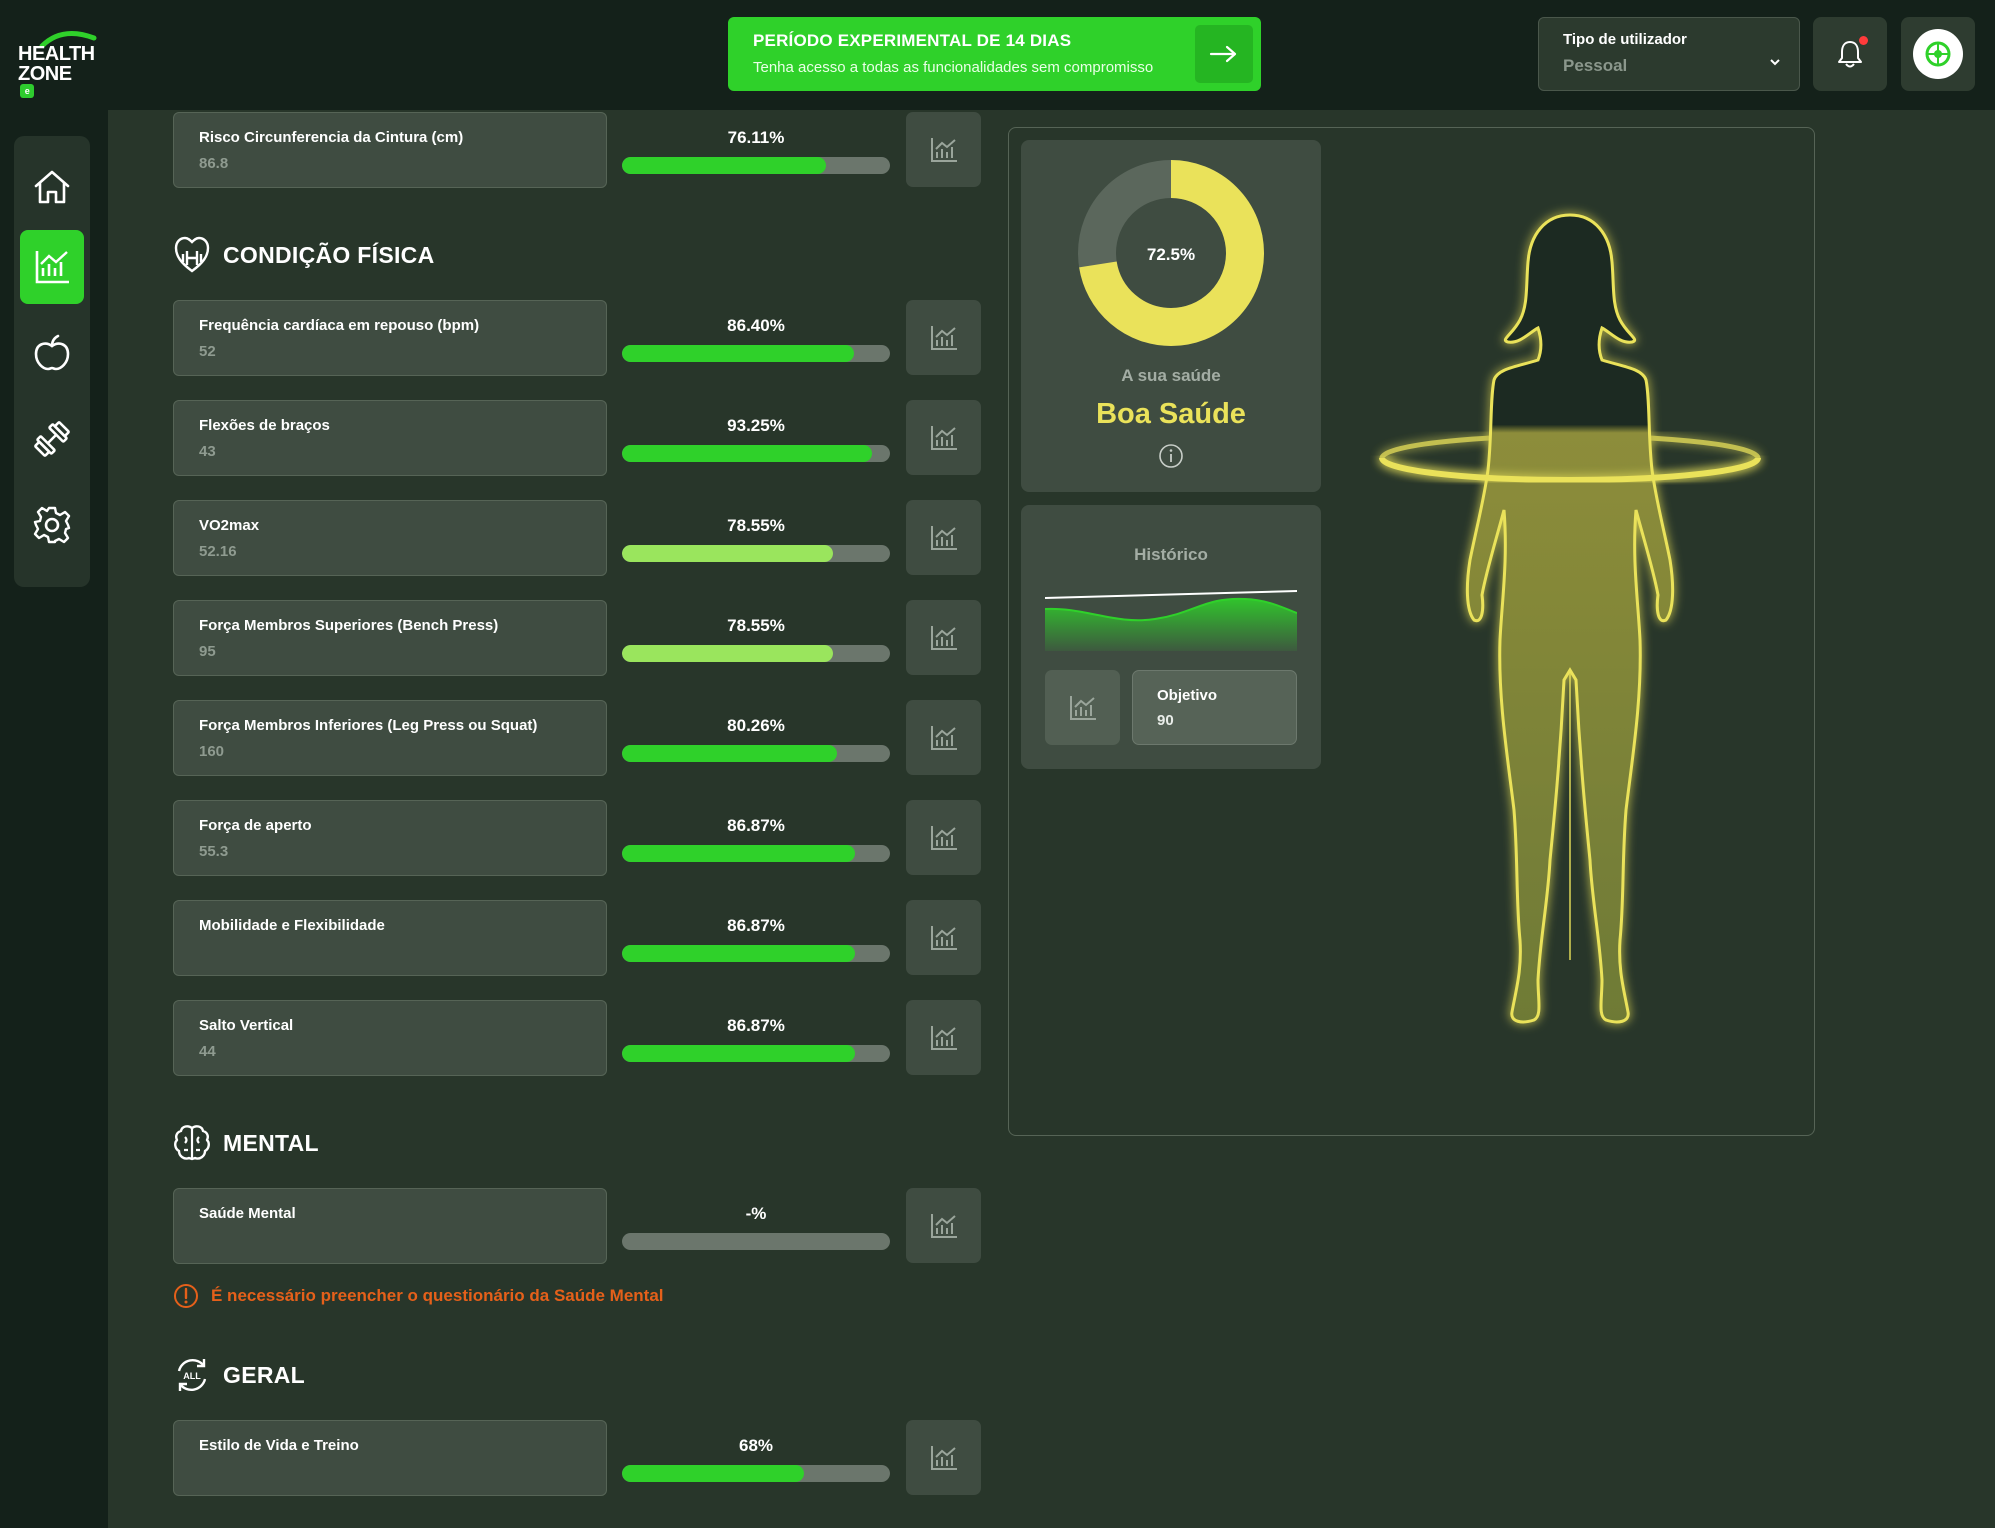 Image resolution: width=1995 pixels, height=1528 pixels. Describe the element at coordinates (1171, 254) in the screenshot. I see `health-score-value: 72.5%` at that location.